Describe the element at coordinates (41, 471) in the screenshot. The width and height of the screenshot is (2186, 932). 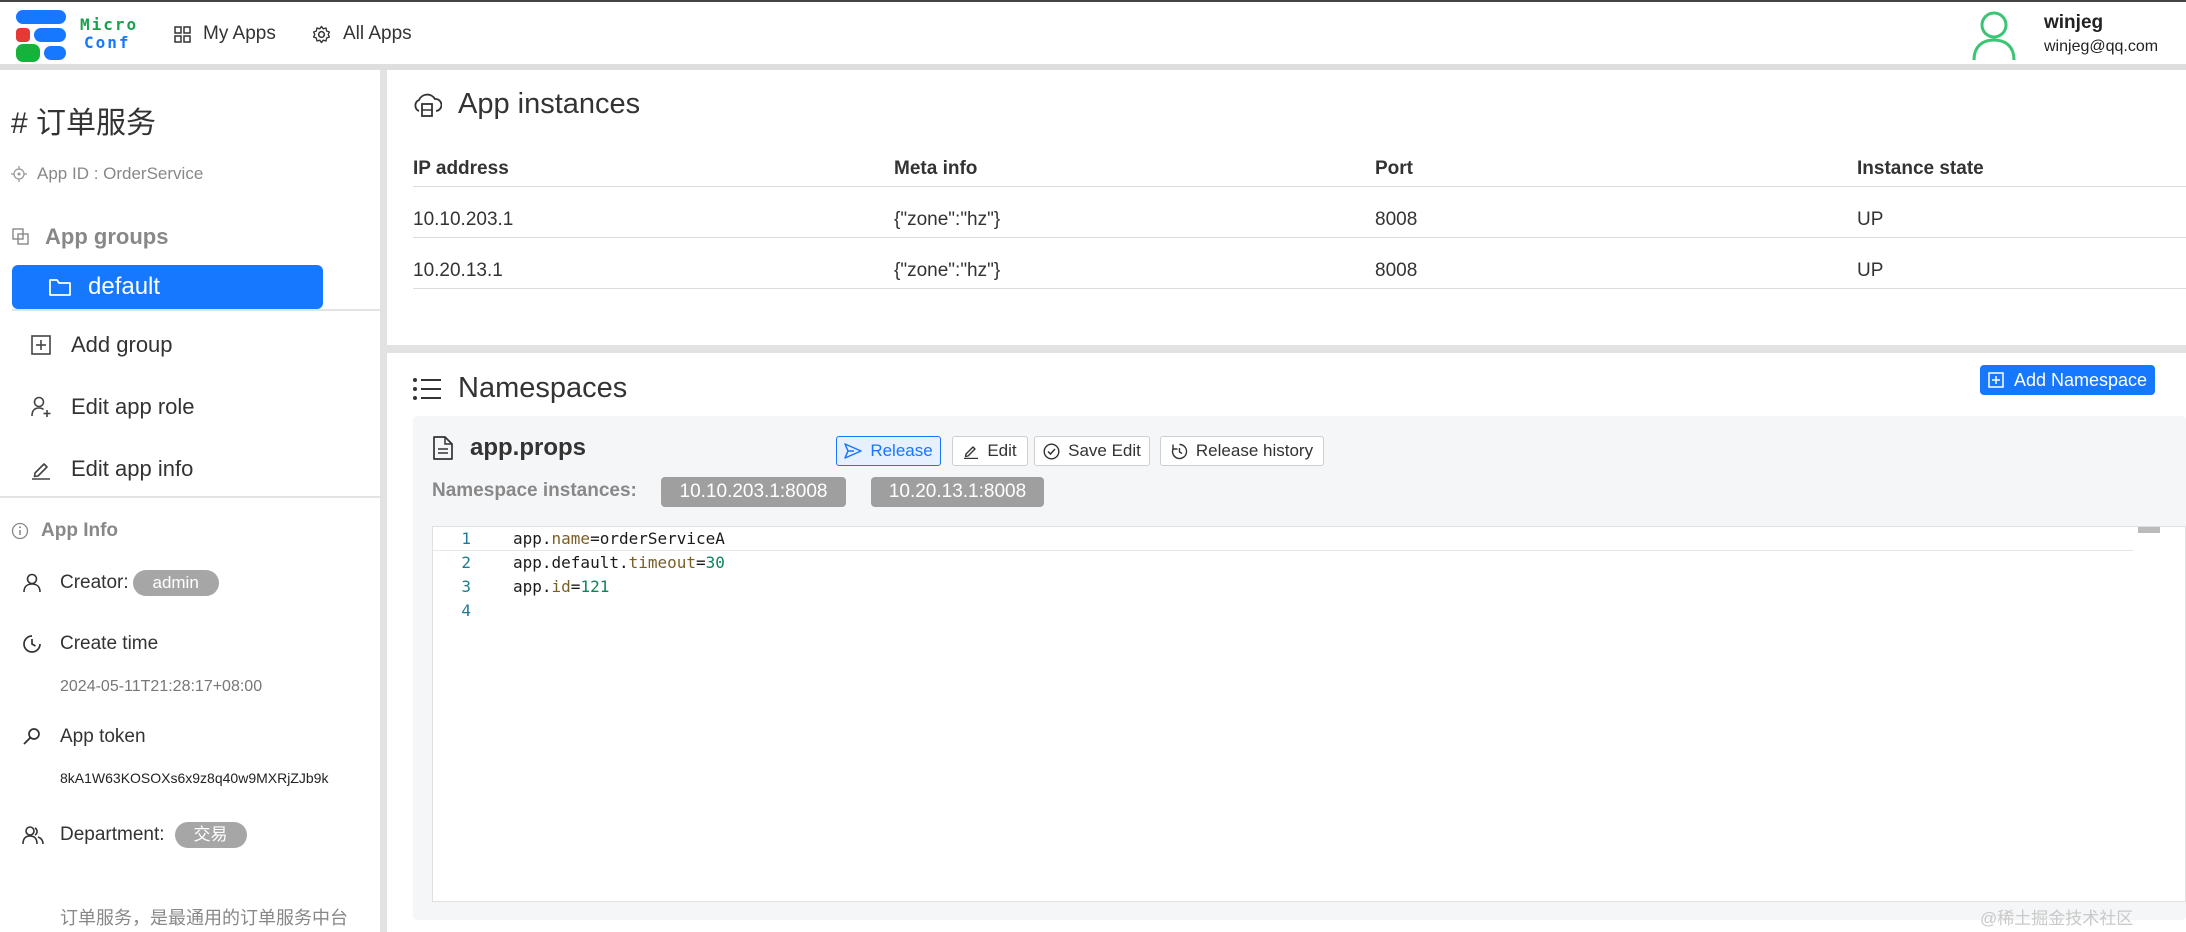
I see `edit-icon` at that location.